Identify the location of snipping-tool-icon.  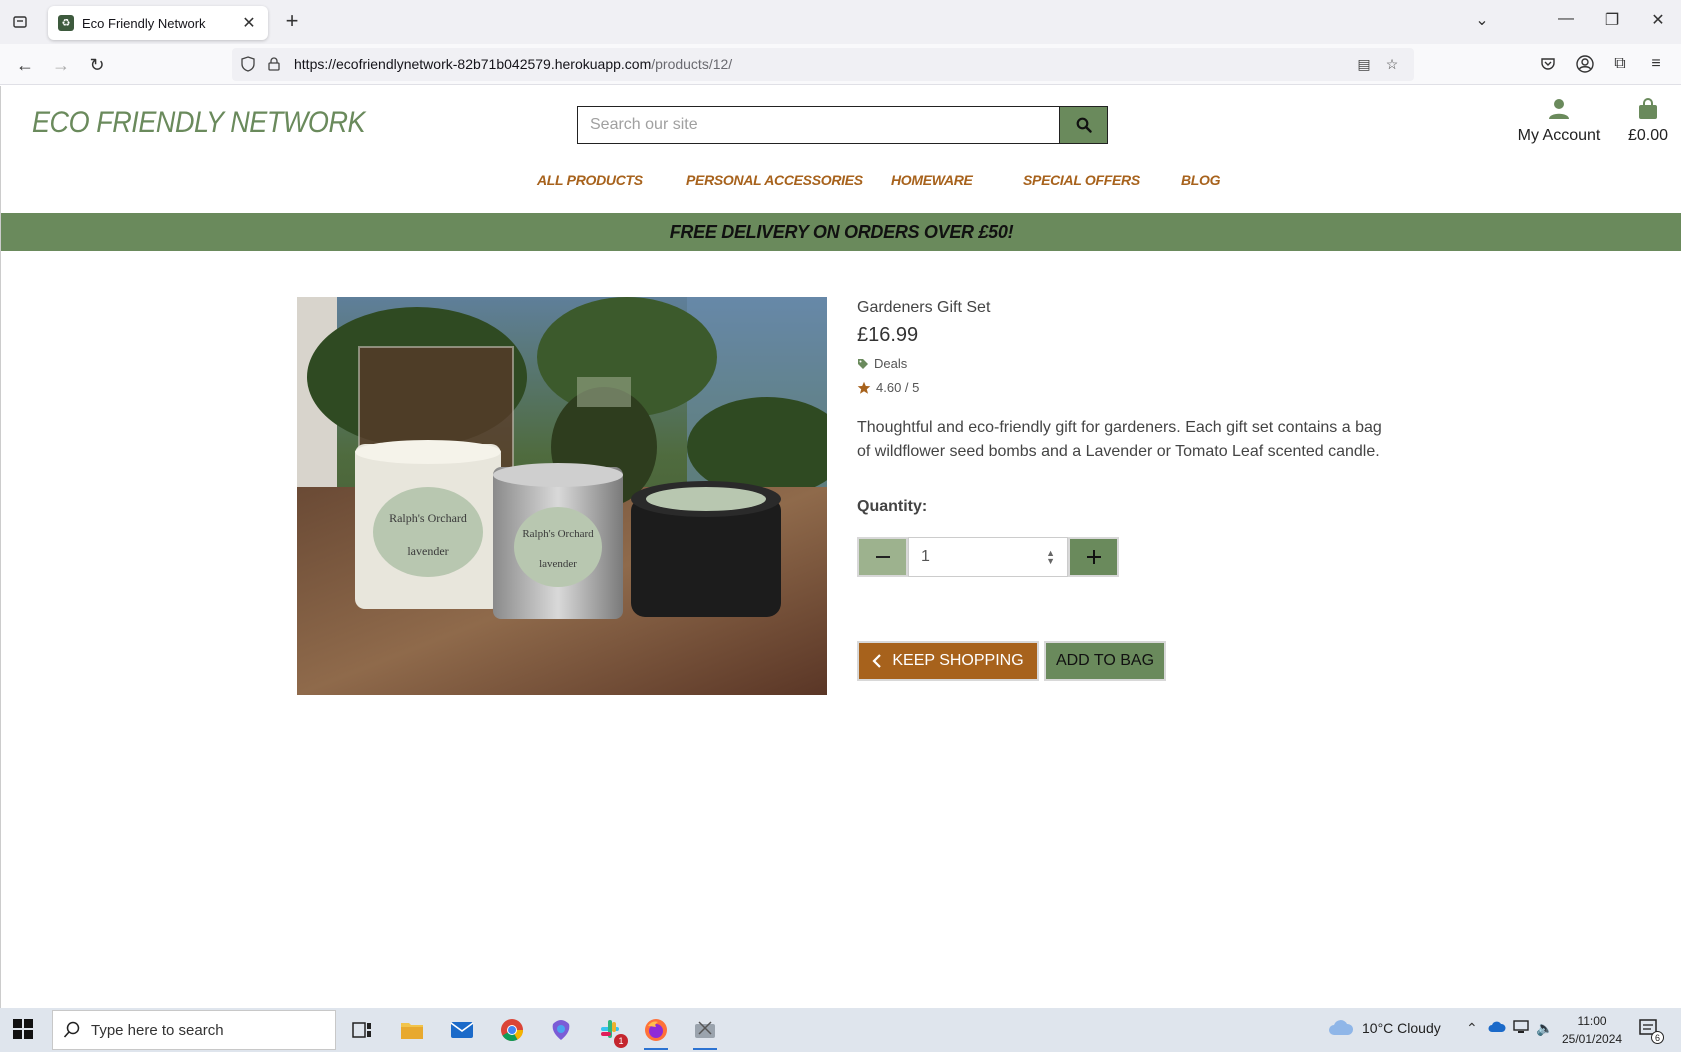
(705, 1032).